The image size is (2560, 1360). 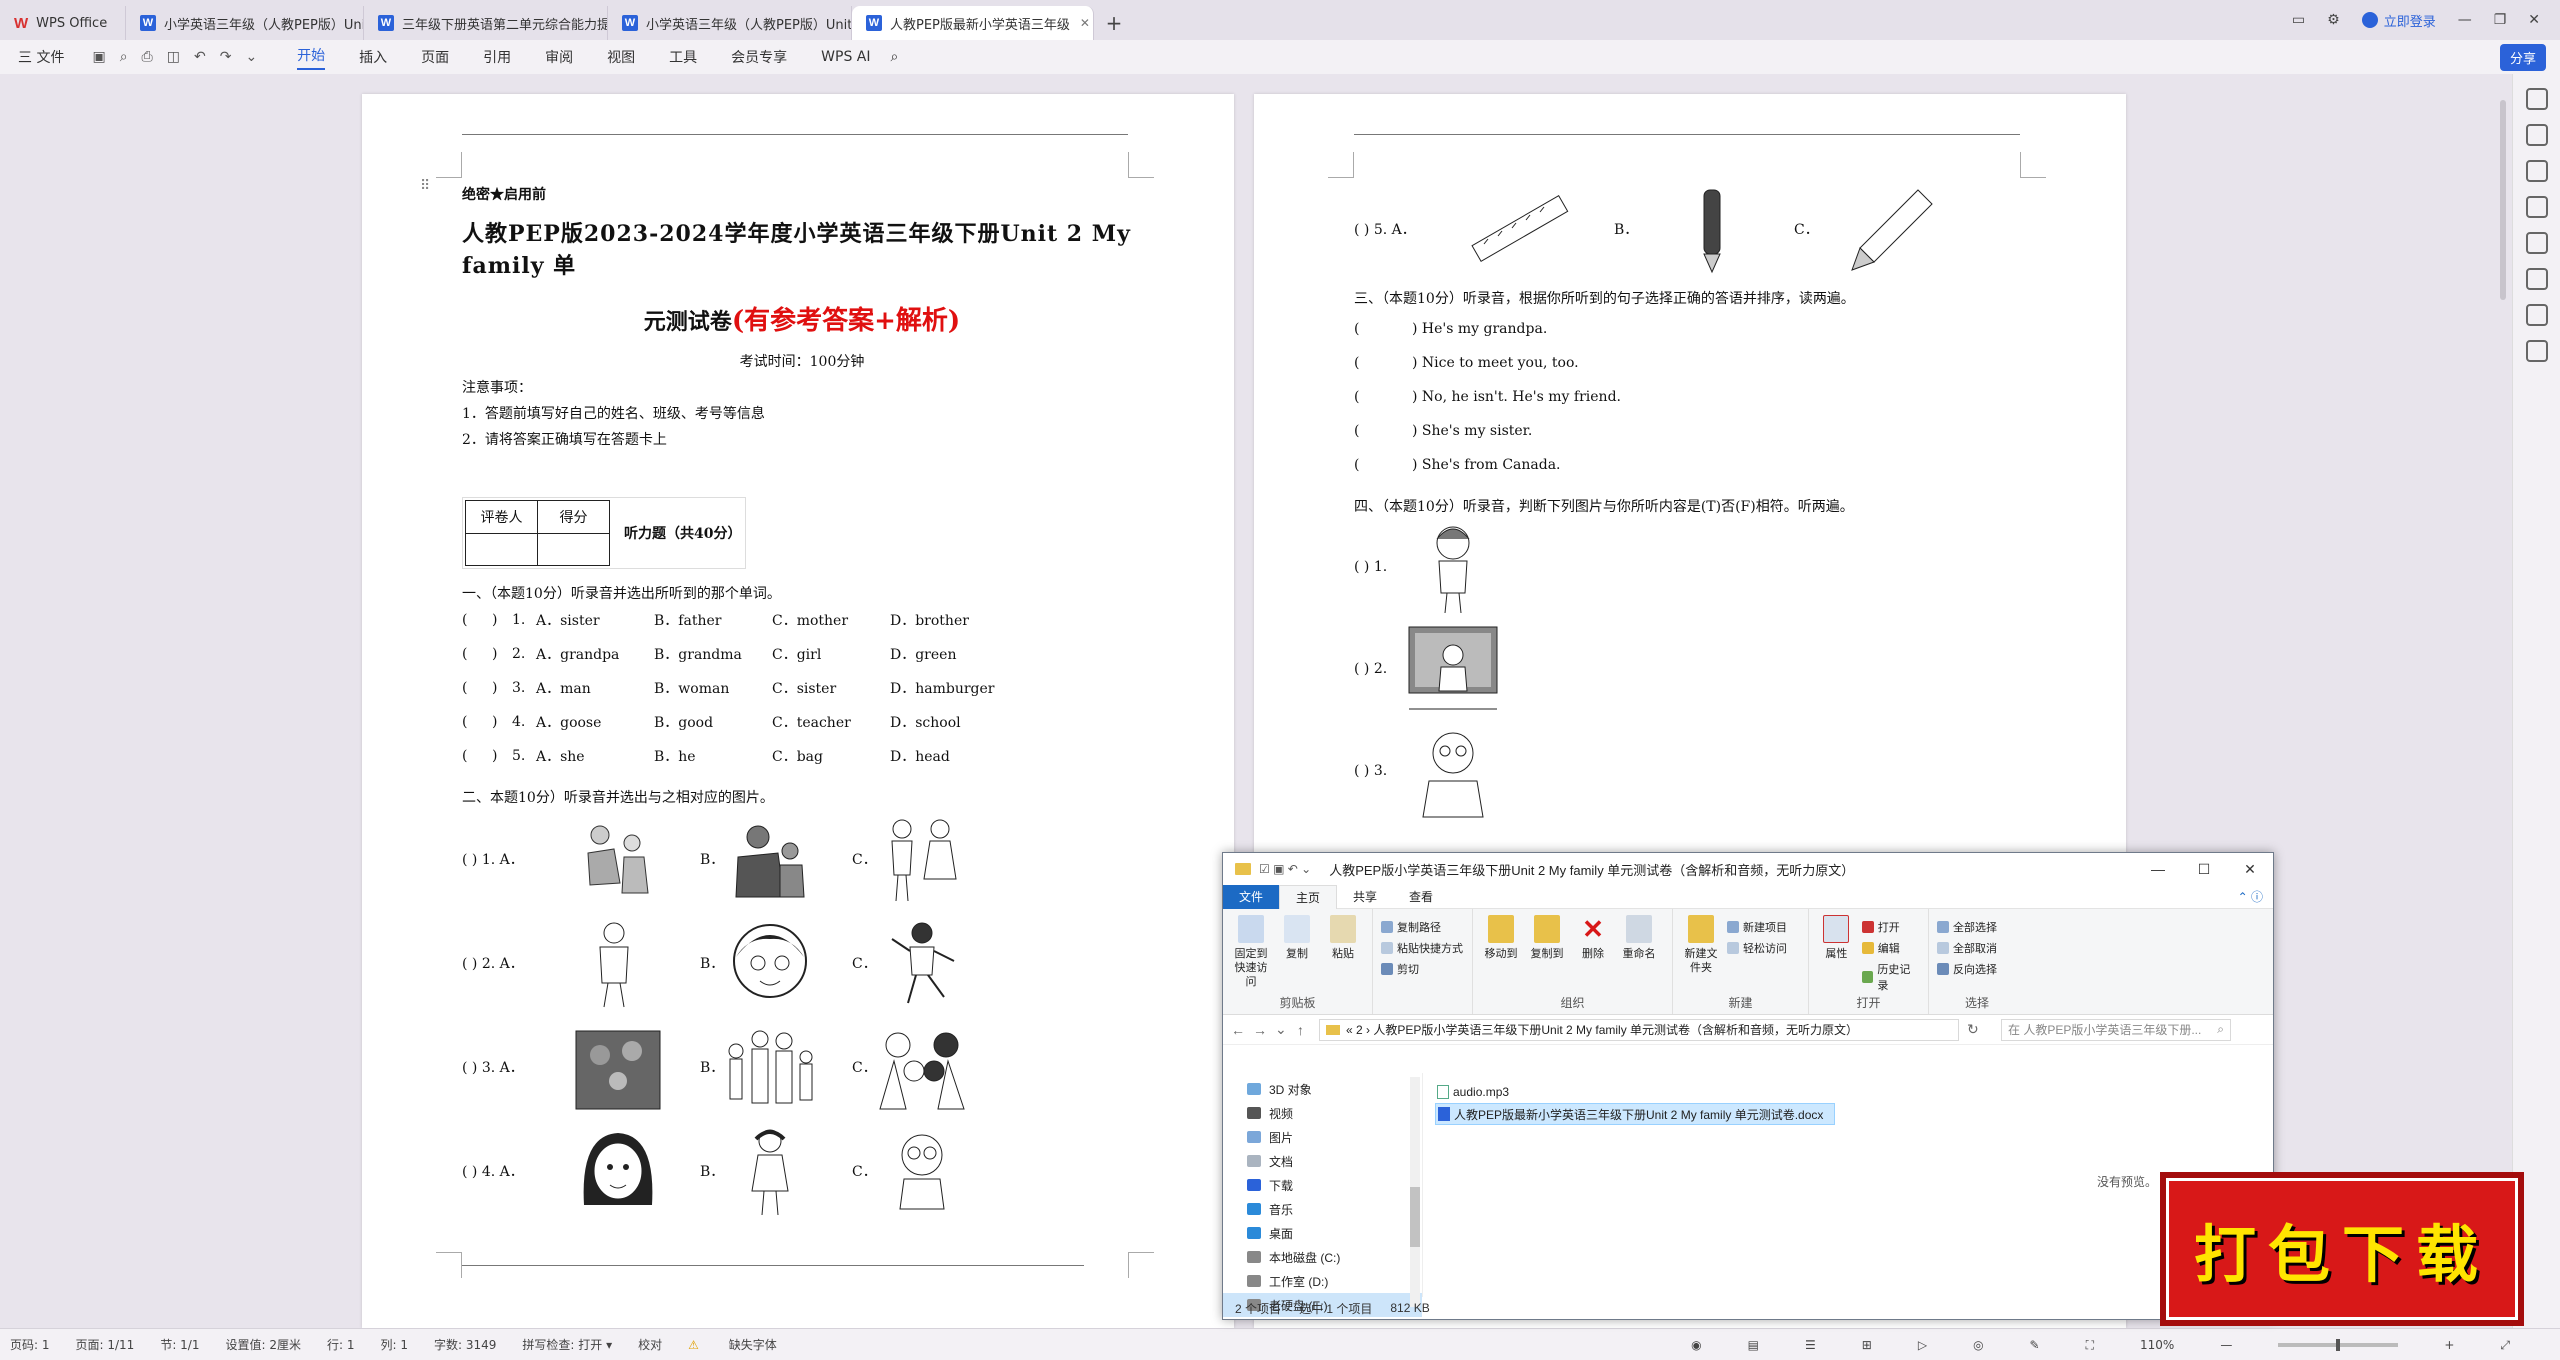 I want to click on tree-item-drive-c: 本地磁盘 (C:), so click(x=1334, y=1257).